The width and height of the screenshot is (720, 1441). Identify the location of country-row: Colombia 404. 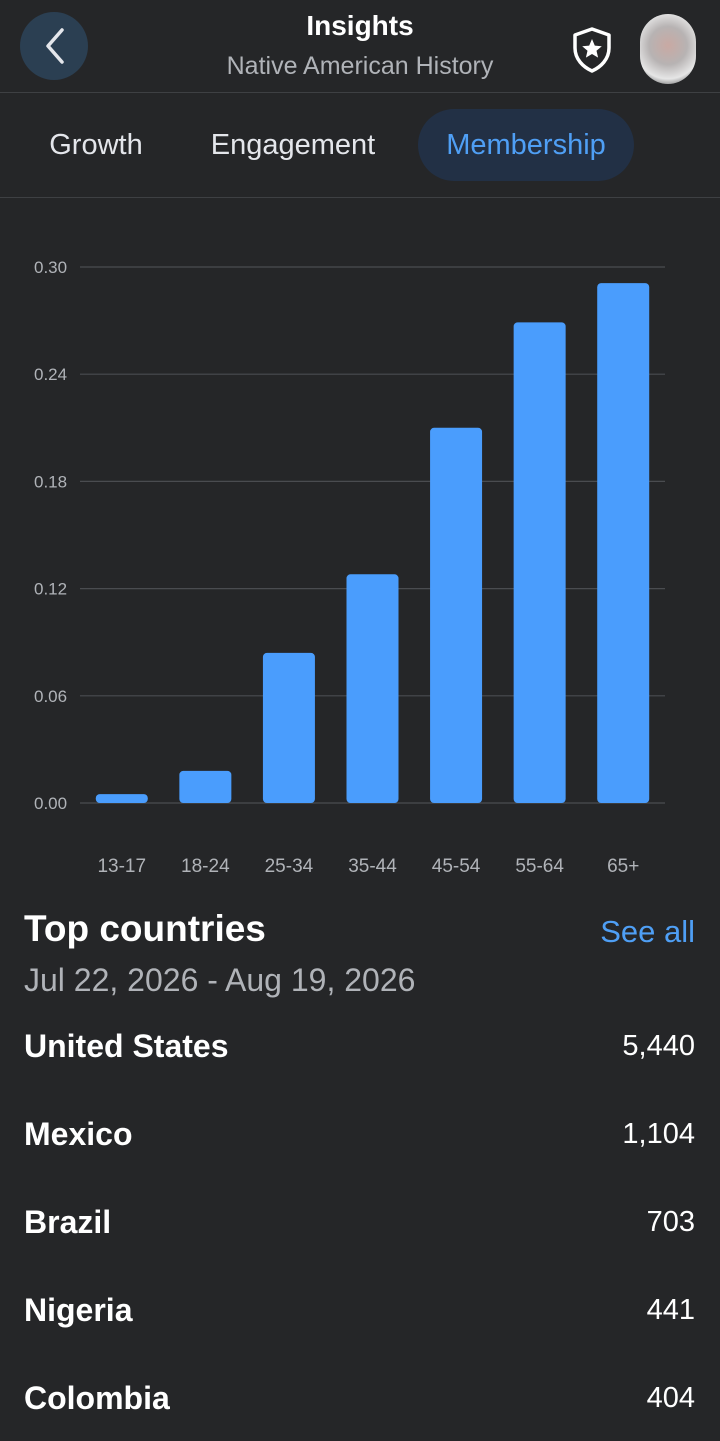
(360, 1400).